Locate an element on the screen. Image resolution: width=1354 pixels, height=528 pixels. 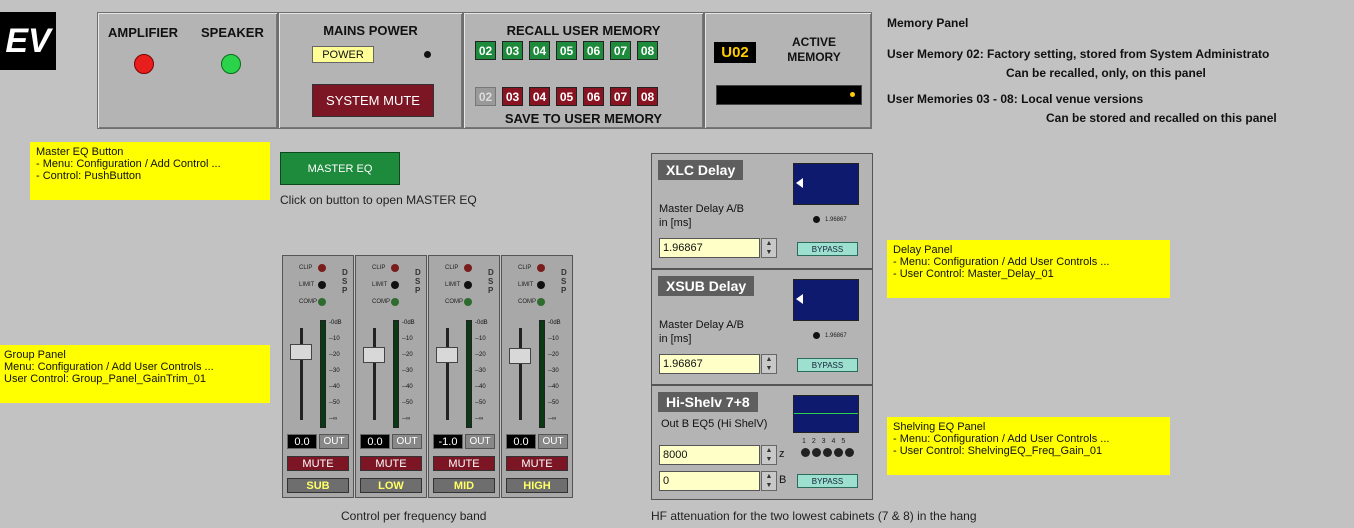
xsub-delay-input: 1.96867 is located at coordinates (709, 364).